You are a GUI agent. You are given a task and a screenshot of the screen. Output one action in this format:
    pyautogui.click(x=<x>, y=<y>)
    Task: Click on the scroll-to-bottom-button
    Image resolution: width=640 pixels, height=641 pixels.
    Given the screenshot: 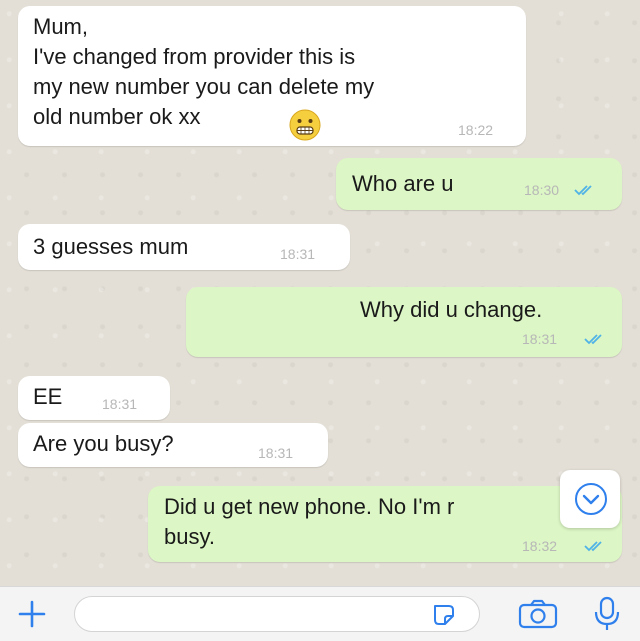 What is the action you would take?
    pyautogui.click(x=590, y=499)
    